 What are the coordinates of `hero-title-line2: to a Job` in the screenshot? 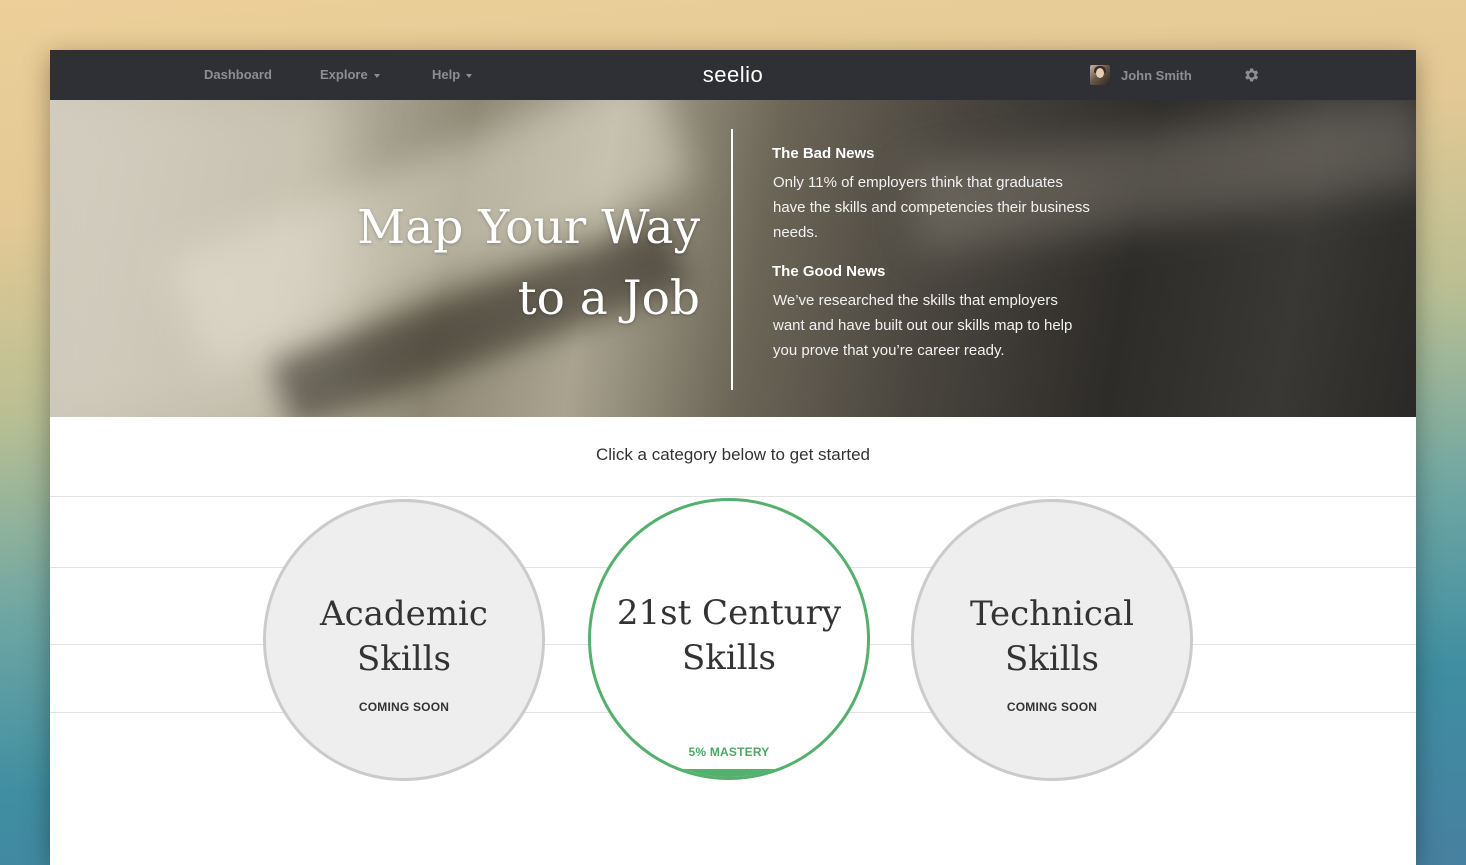 It's located at (608, 298).